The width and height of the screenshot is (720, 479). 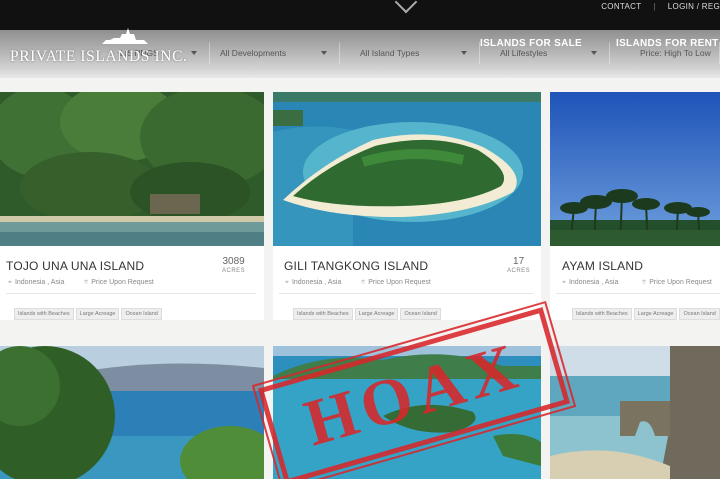 I want to click on contact-link: CONTACT, so click(x=621, y=6).